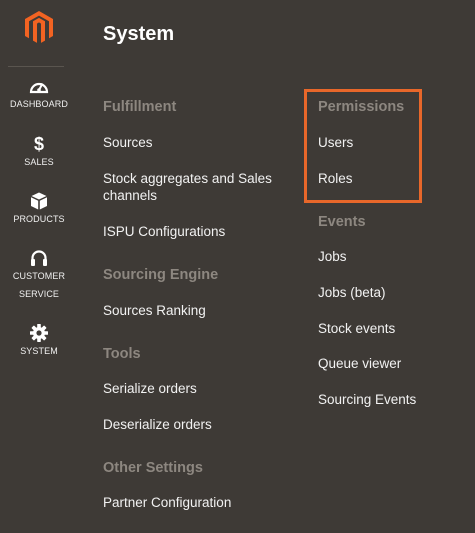  Describe the element at coordinates (393, 363) in the screenshot. I see `menu-link-queue-viewer: Queue viewer` at that location.